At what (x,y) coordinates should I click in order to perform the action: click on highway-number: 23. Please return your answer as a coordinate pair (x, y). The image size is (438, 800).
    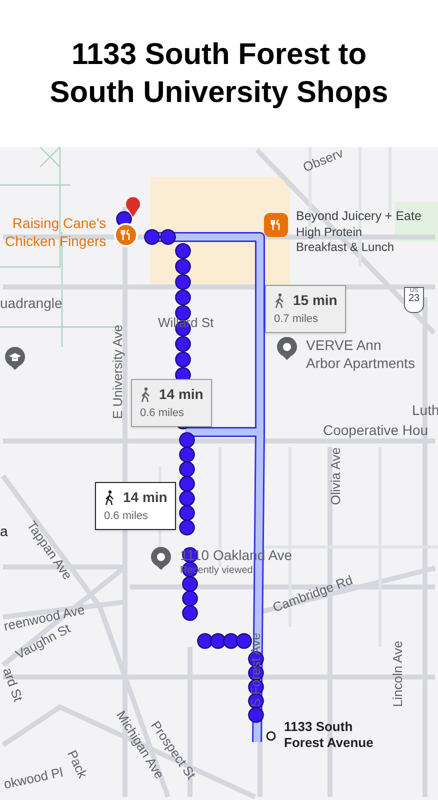
    Looking at the image, I should click on (414, 299).